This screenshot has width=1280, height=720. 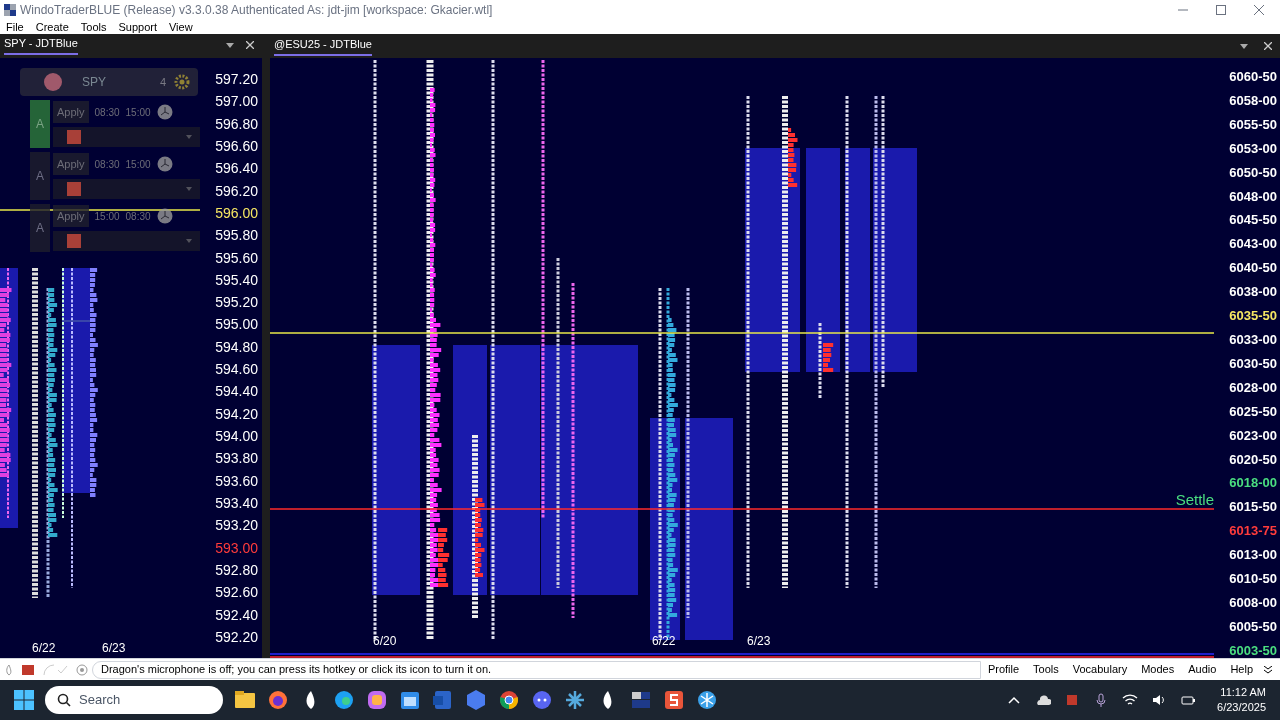 I want to click on end-time: 08:30, so click(x=138, y=216).